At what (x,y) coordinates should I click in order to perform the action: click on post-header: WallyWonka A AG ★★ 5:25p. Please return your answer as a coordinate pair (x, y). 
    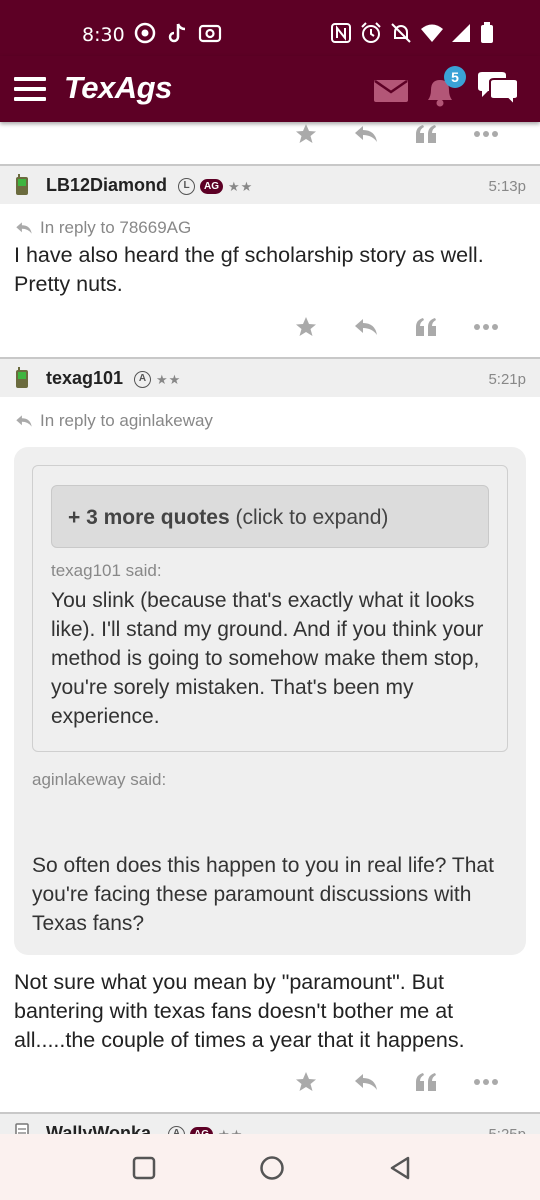
    Looking at the image, I should click on (270, 1123).